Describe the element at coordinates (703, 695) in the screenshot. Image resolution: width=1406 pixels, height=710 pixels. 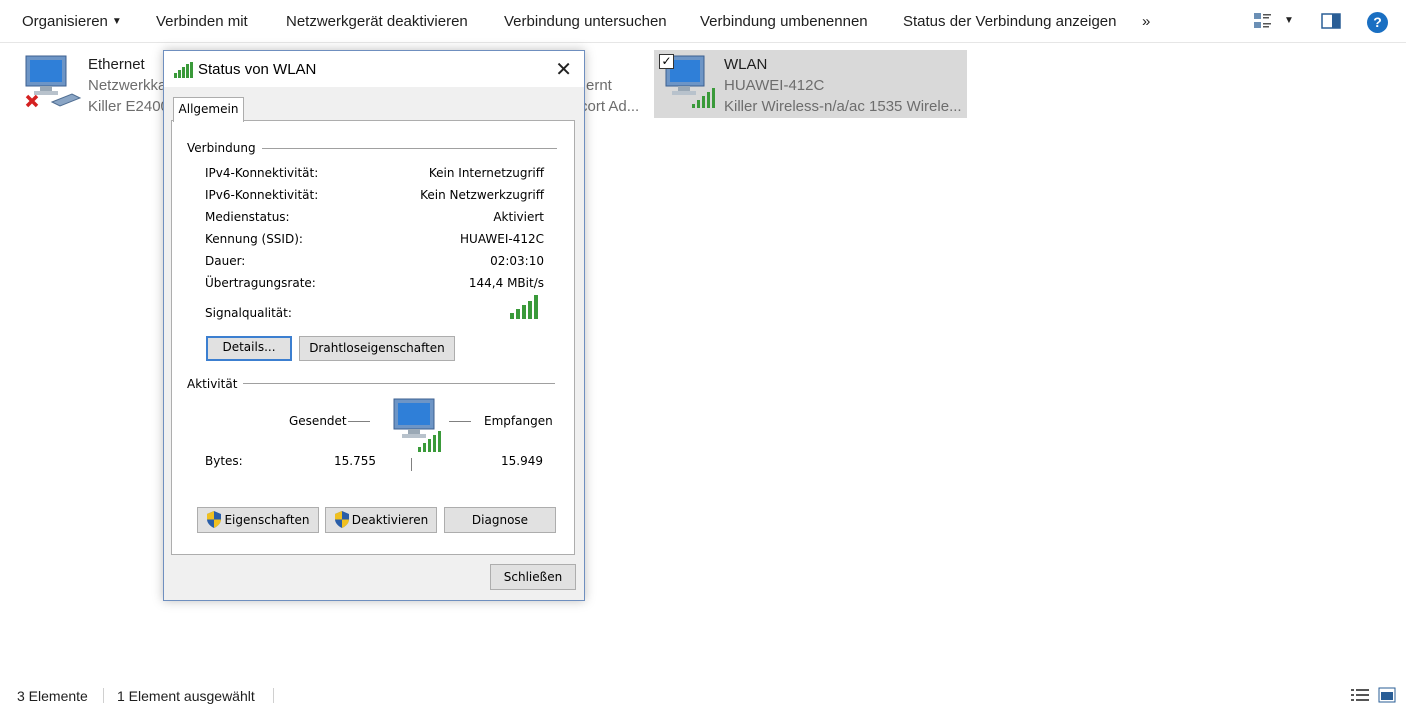
I see `status-bar: 3 Elemente 1 Element ausgewählt` at that location.